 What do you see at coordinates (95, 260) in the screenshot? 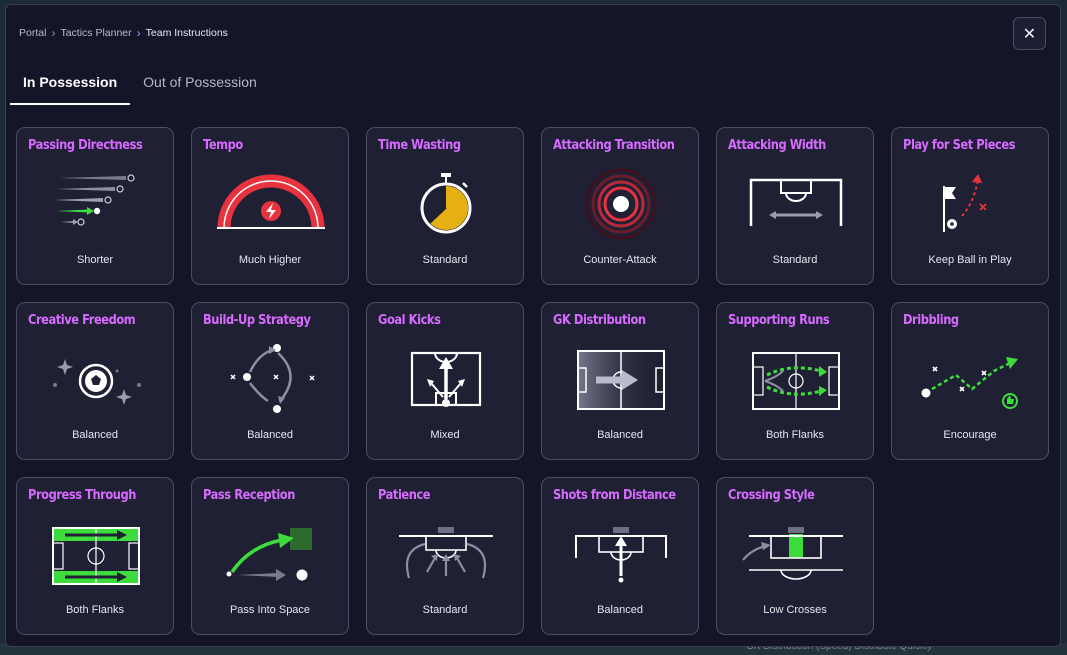
I see `card-value: Shorter` at bounding box center [95, 260].